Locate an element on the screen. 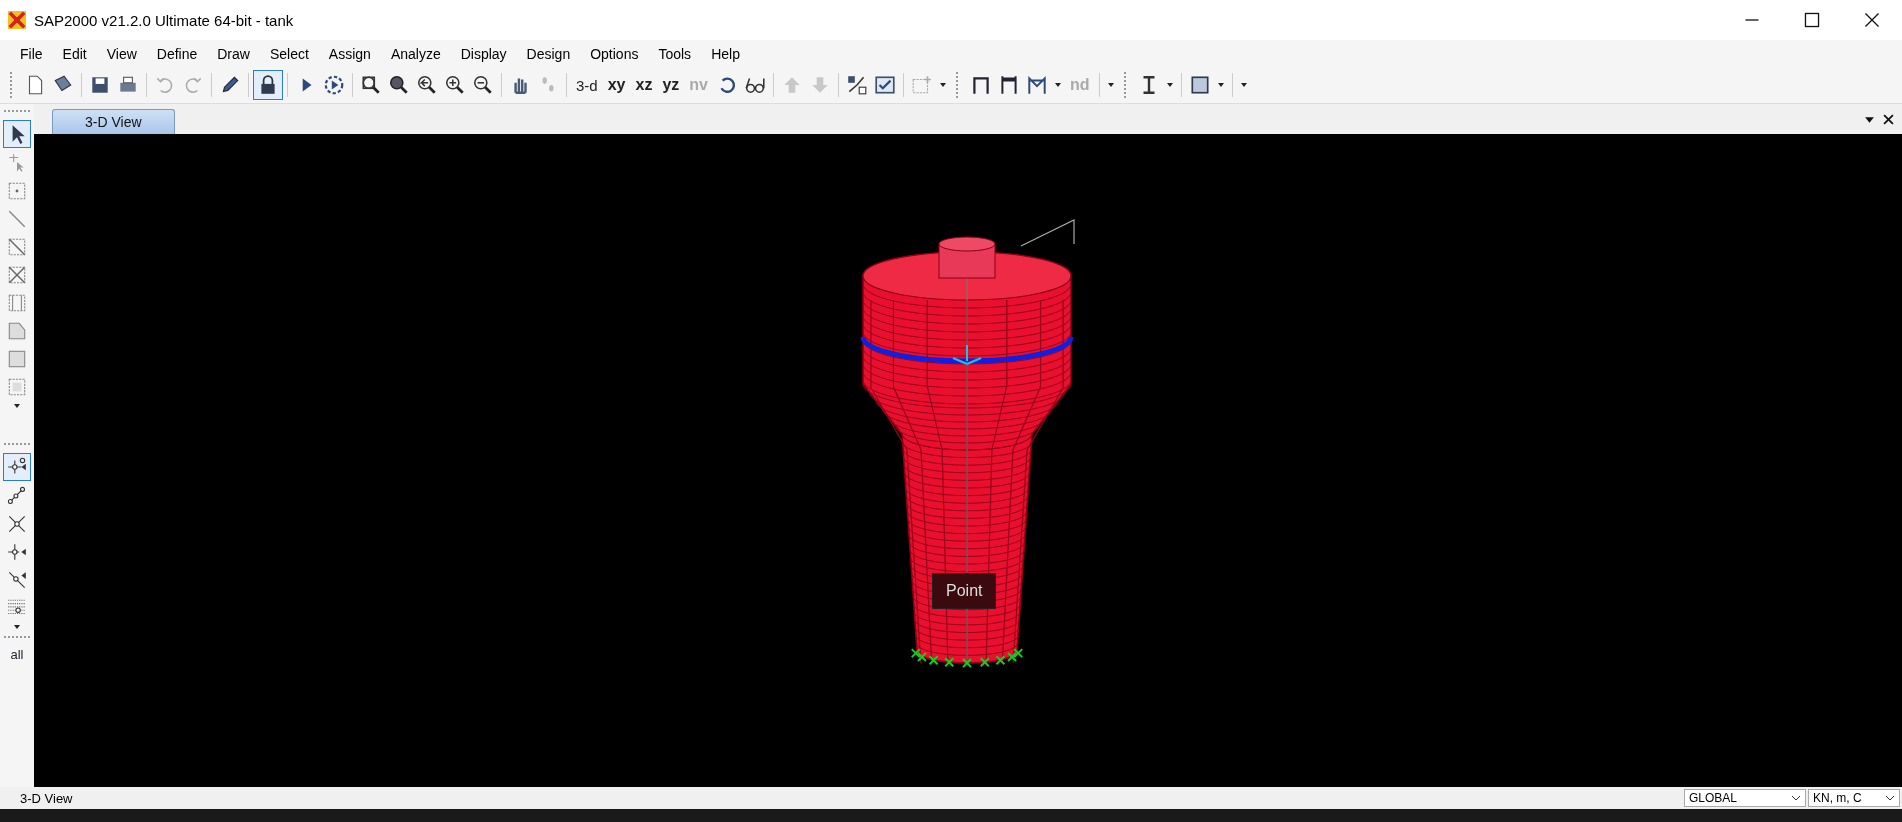  dropdown-caret-icon is located at coordinates (1869, 119).